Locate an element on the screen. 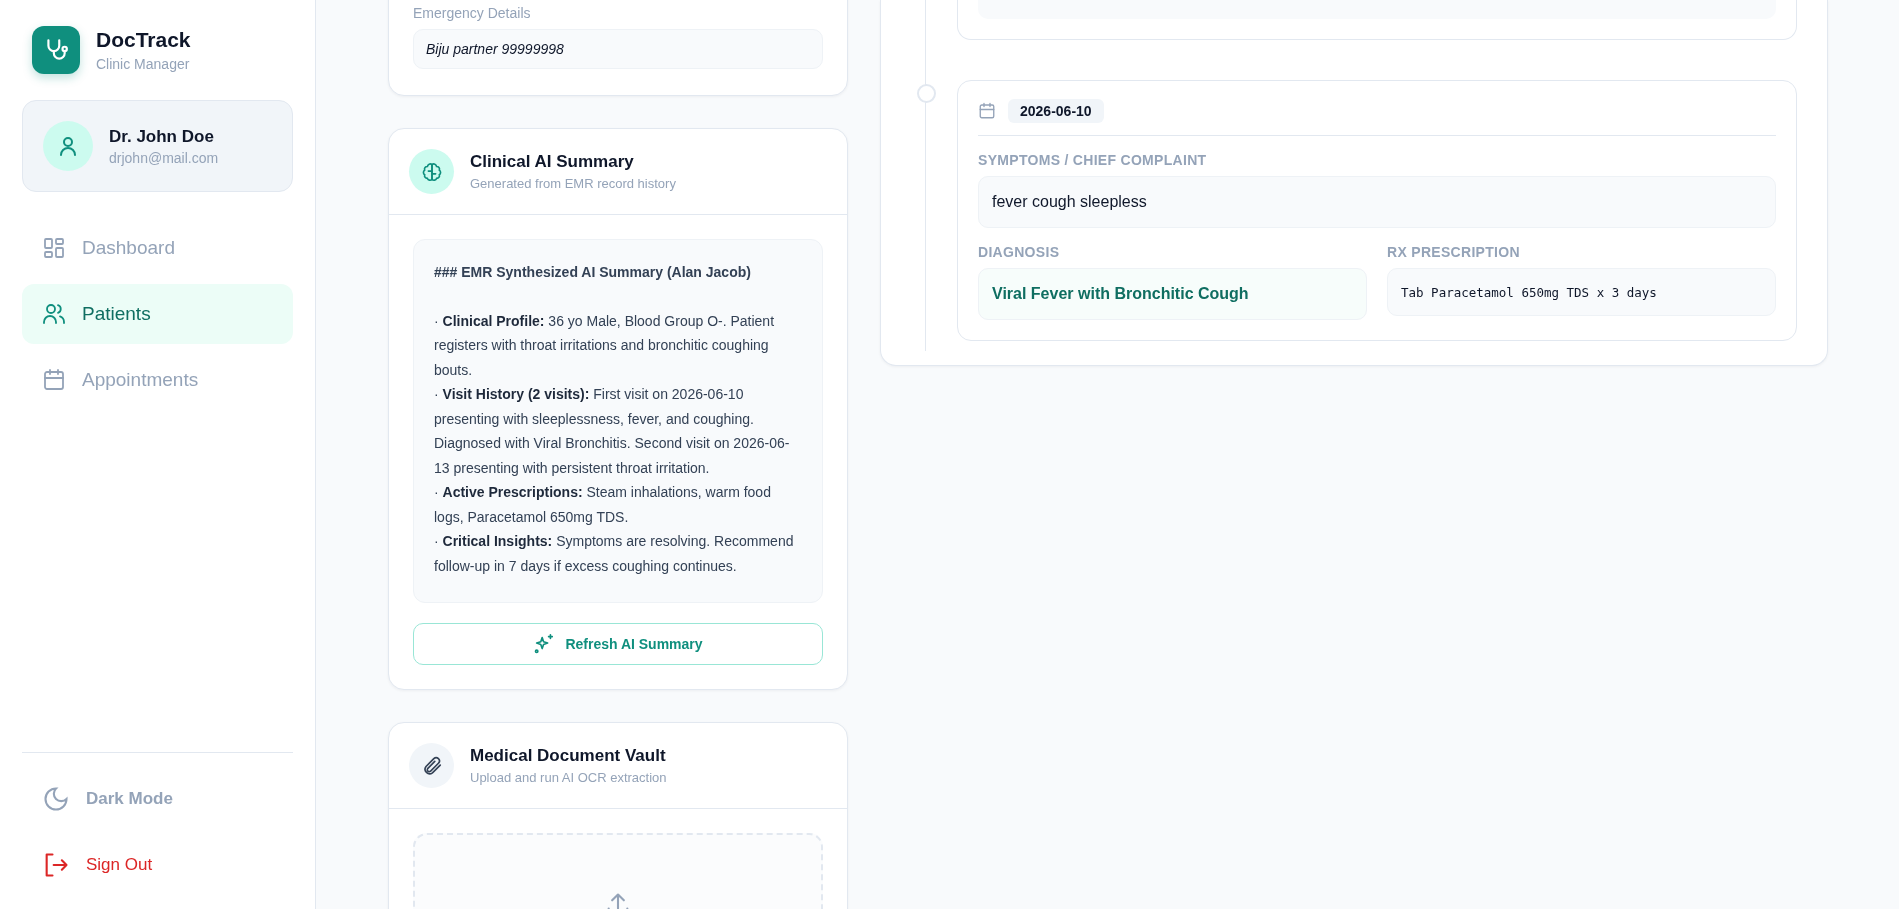 Image resolution: width=1899 pixels, height=909 pixels. field-label: RX PRESCRIPTION is located at coordinates (1454, 252).